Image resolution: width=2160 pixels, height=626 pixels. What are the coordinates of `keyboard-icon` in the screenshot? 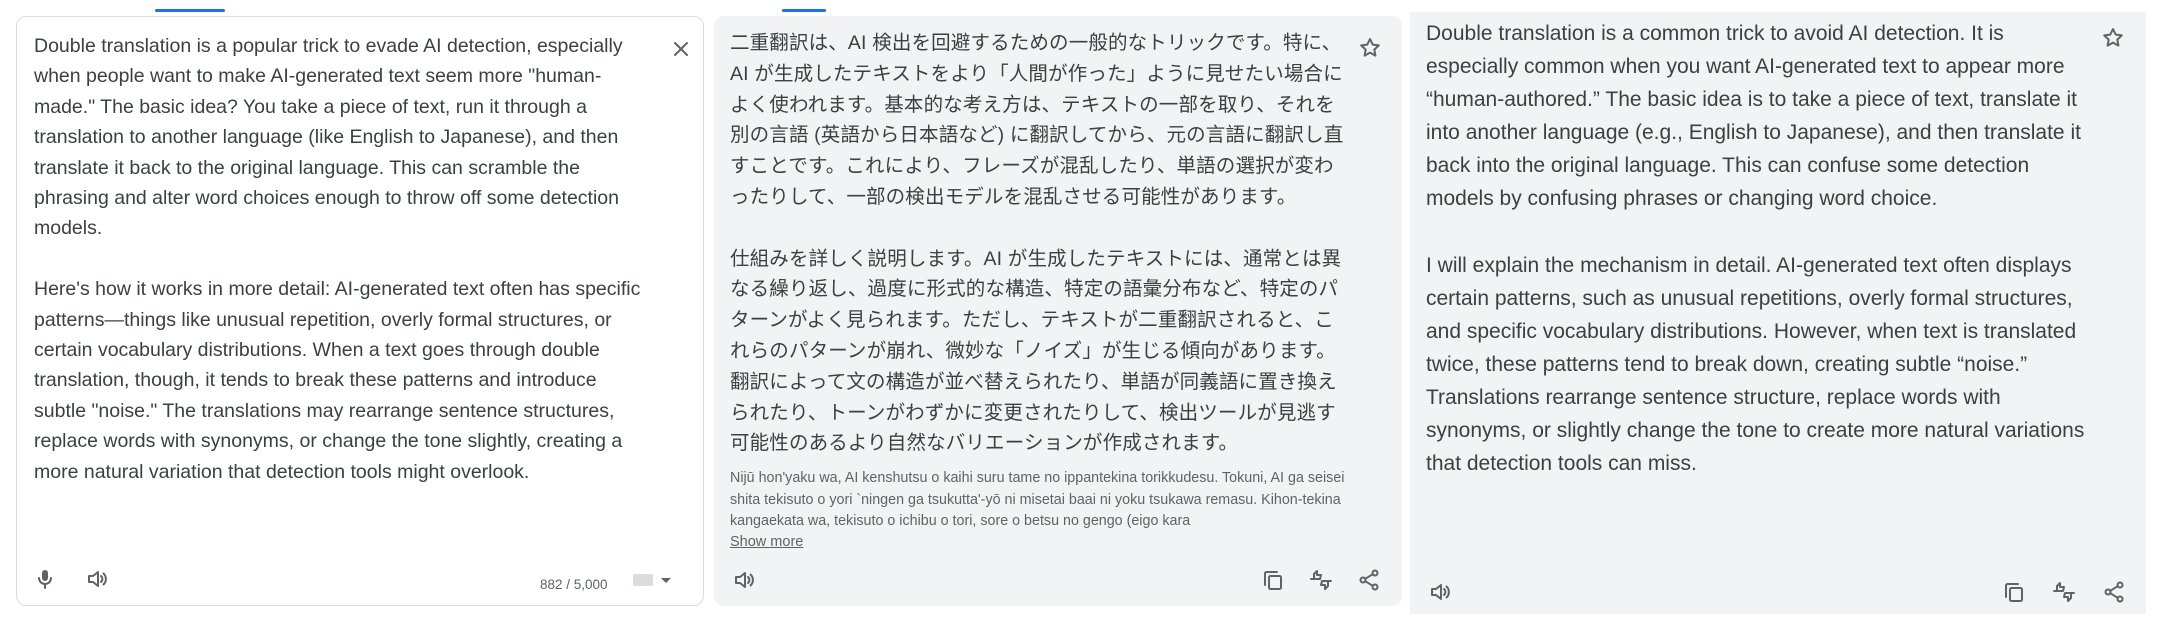 It's located at (643, 580).